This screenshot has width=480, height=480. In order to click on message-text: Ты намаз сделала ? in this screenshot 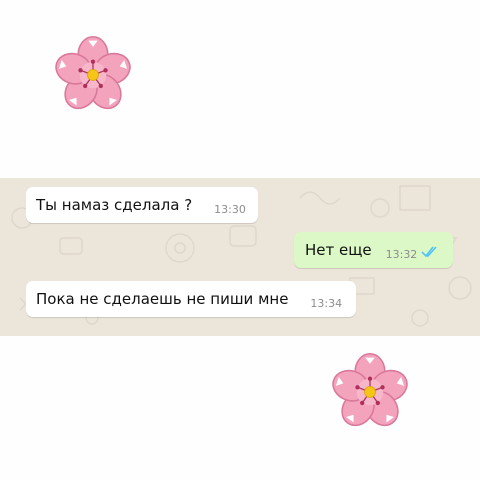, I will do `click(114, 205)`.